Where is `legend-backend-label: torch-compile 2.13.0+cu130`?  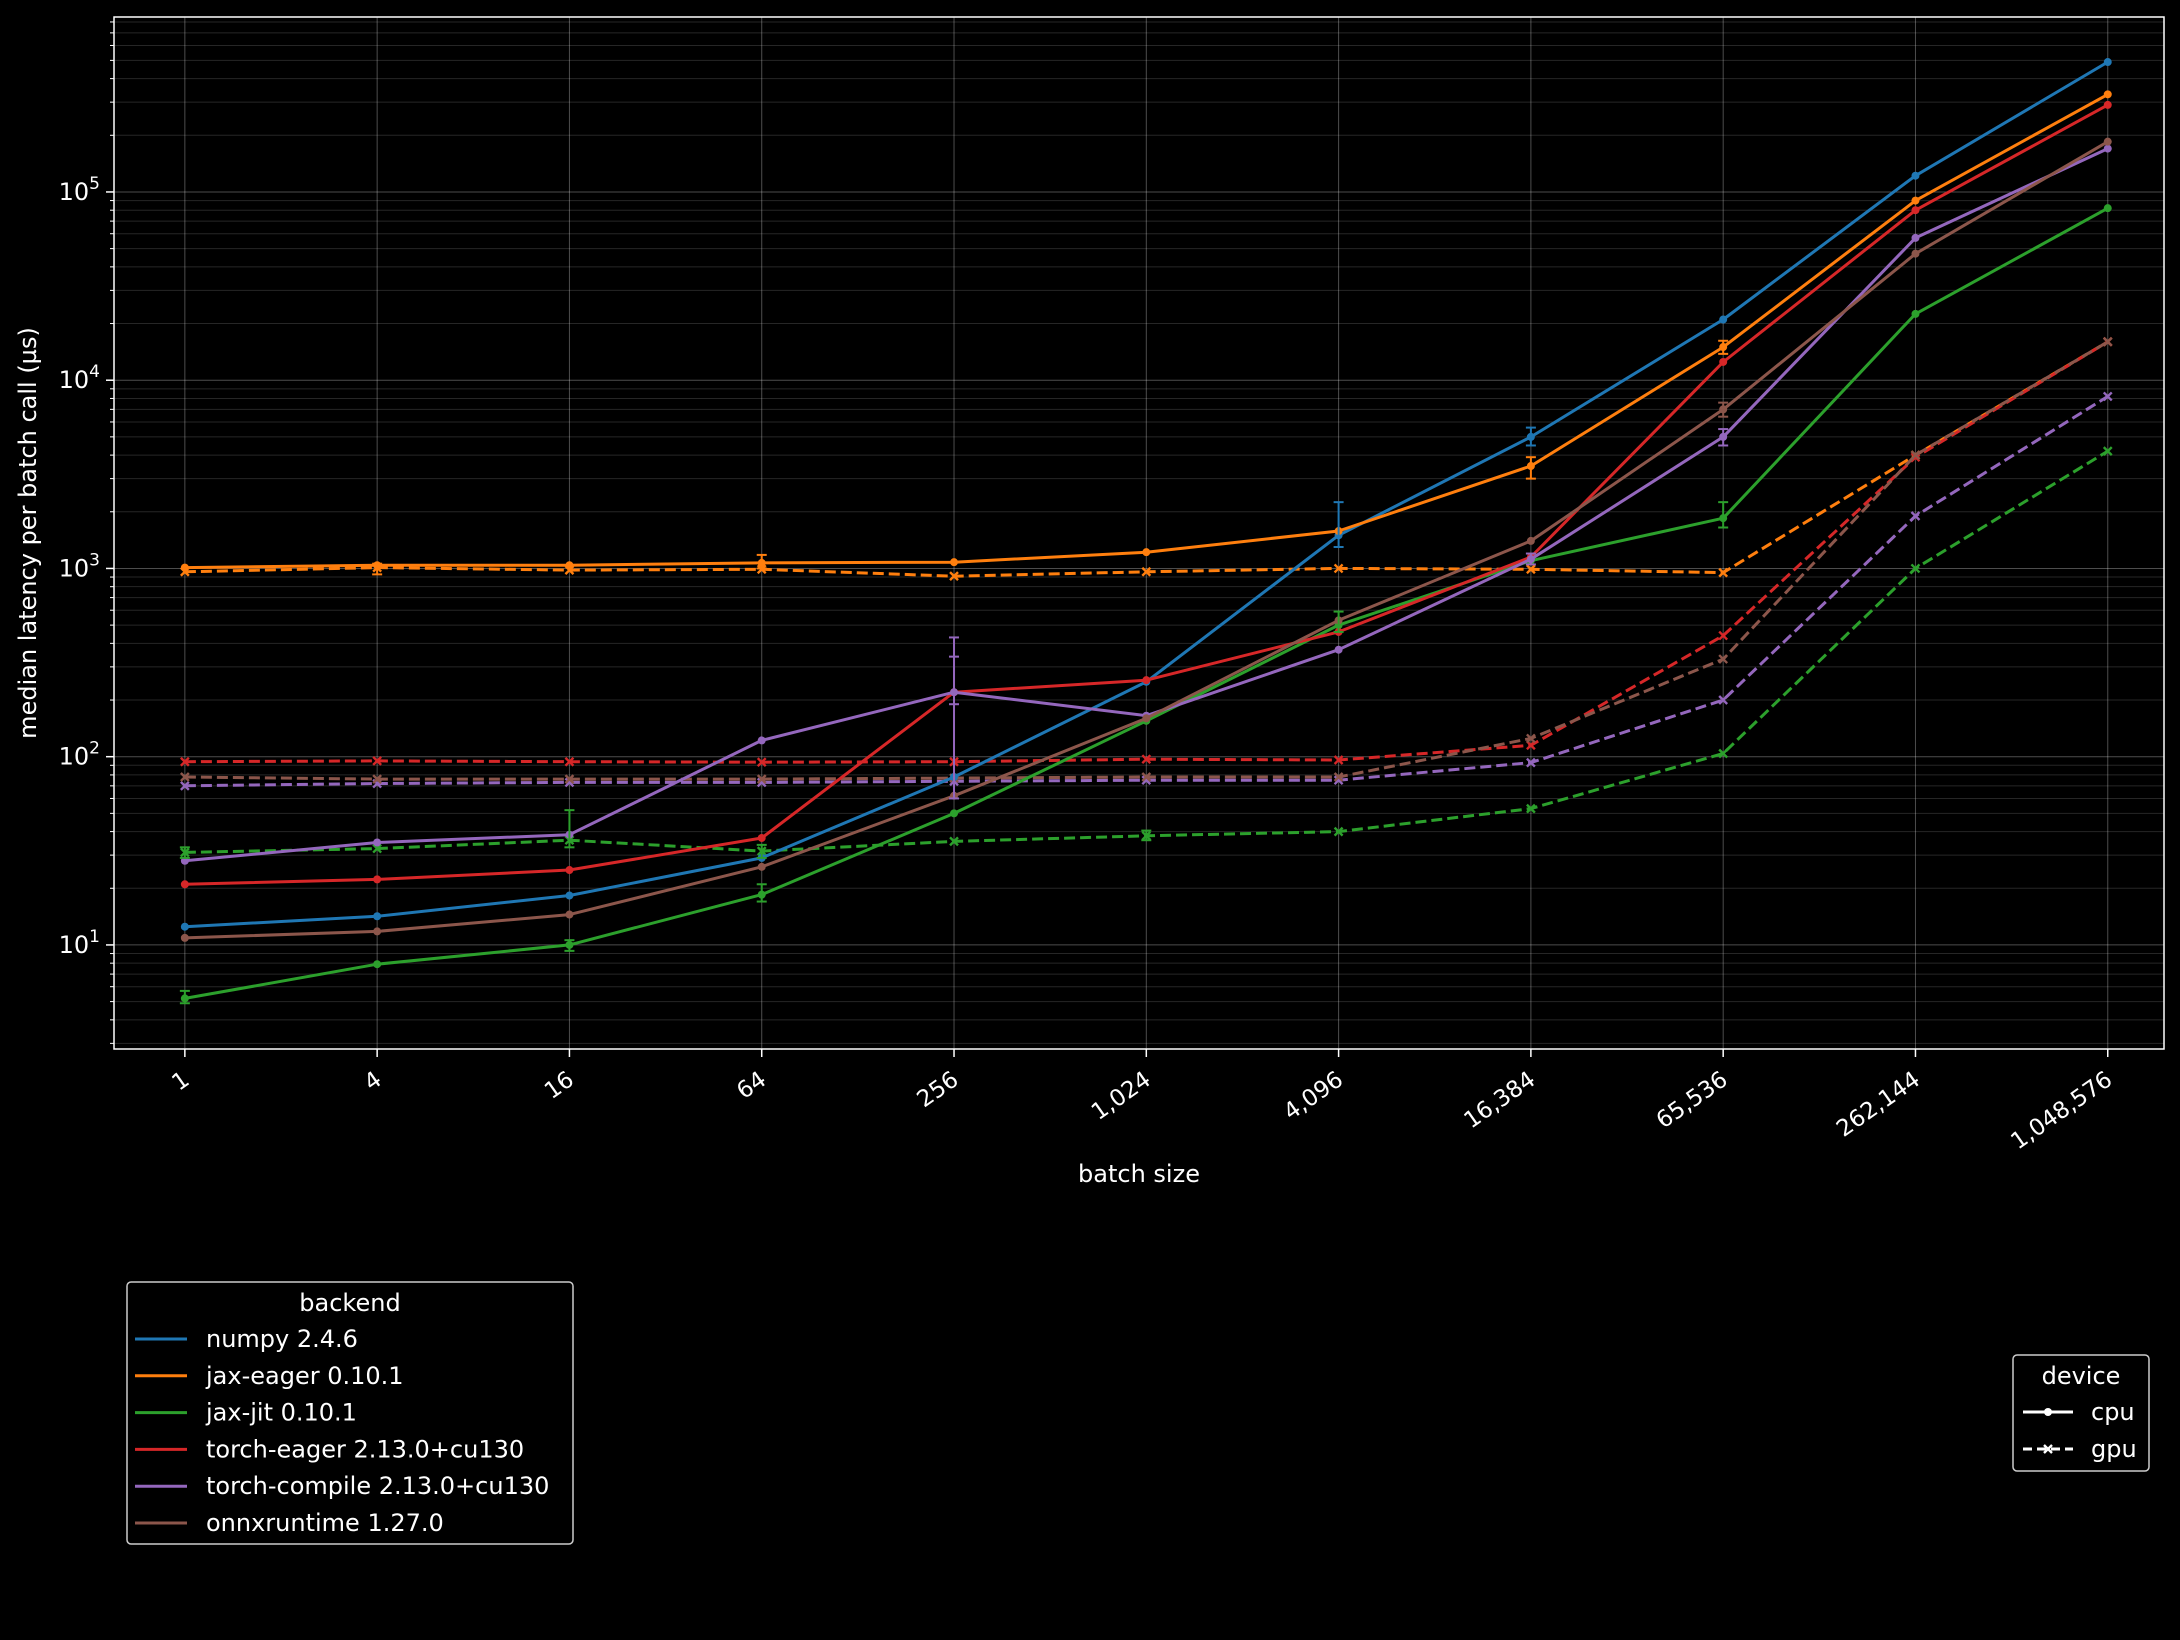 legend-backend-label: torch-compile 2.13.0+cu130 is located at coordinates (377, 1486).